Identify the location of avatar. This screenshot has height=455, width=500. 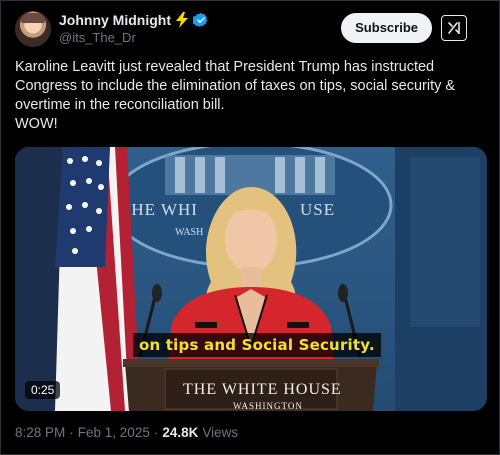
(33, 29).